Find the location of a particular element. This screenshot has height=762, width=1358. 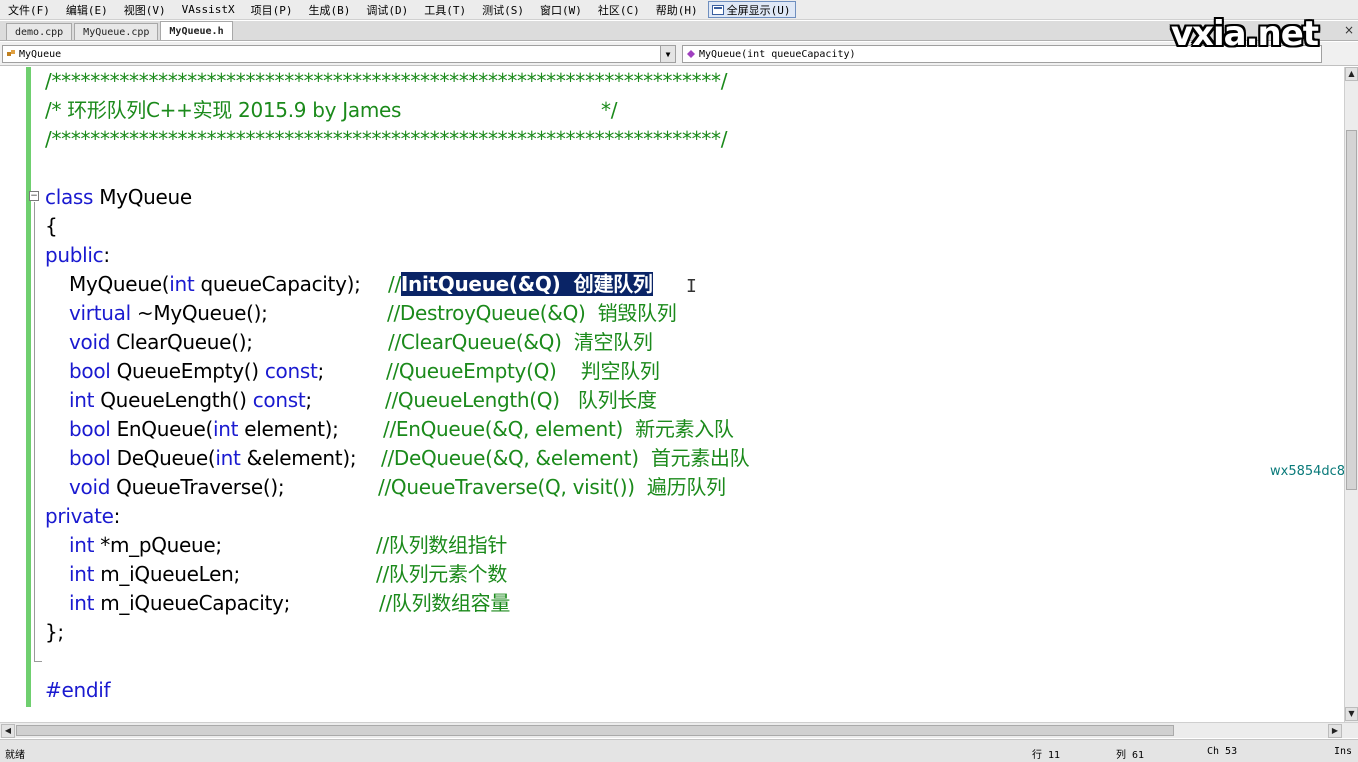

menu-test: 测试(S) is located at coordinates (503, 10).